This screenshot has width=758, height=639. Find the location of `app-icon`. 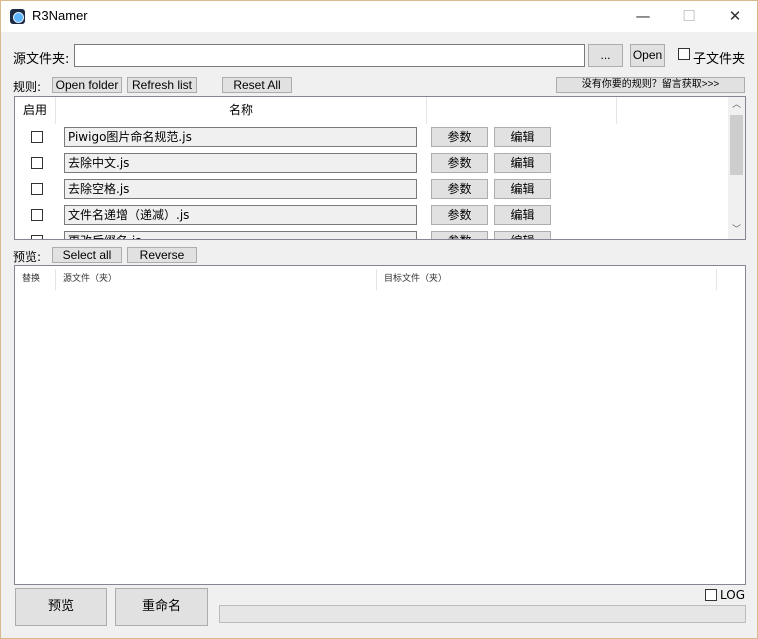

app-icon is located at coordinates (17, 16).